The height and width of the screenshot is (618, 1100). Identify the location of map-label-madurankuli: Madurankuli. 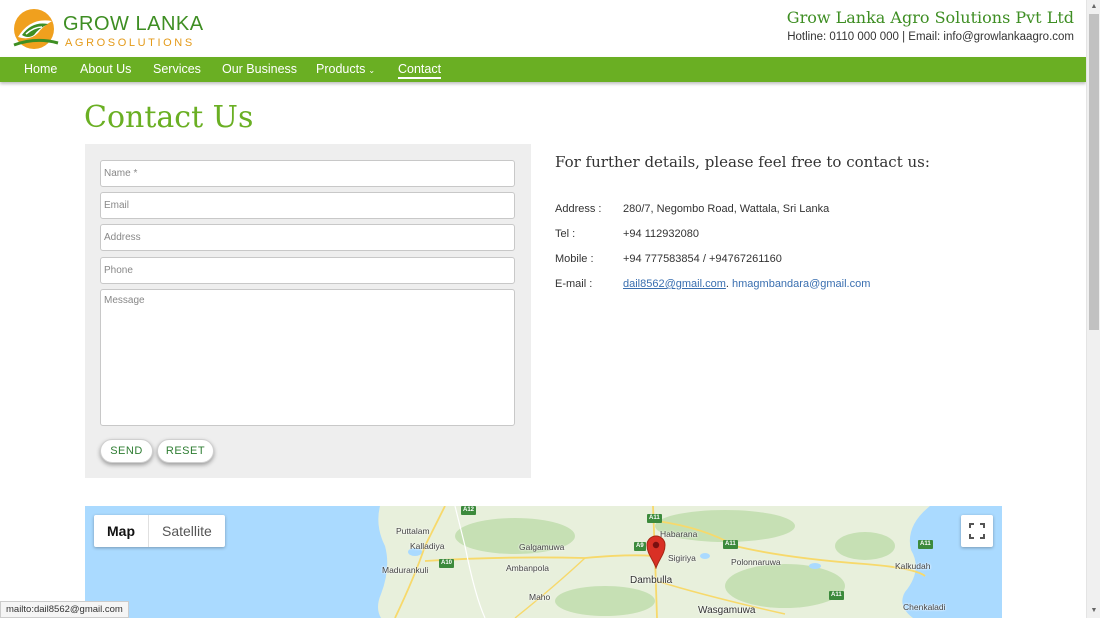
(405, 570).